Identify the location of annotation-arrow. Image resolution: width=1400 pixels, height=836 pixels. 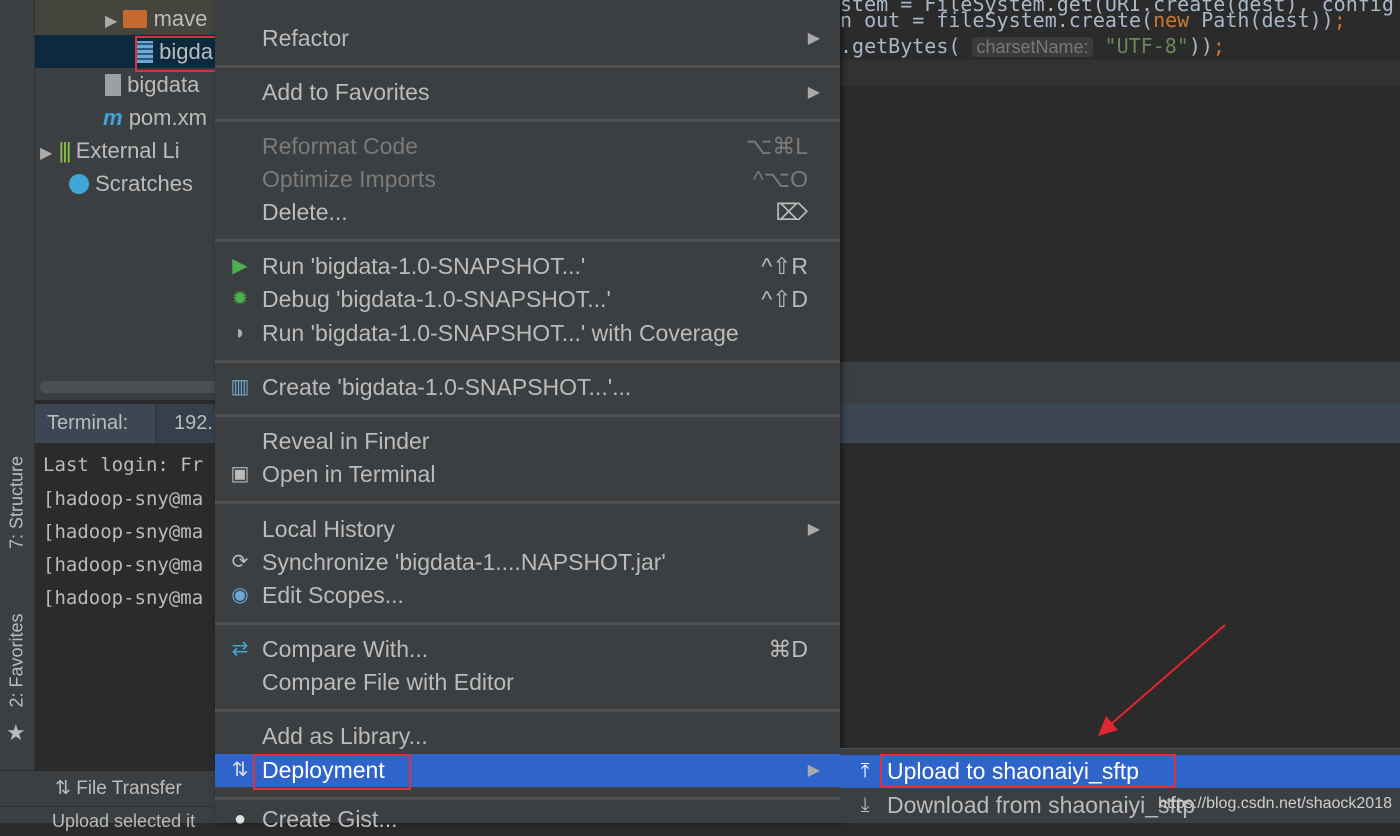
(1162, 680).